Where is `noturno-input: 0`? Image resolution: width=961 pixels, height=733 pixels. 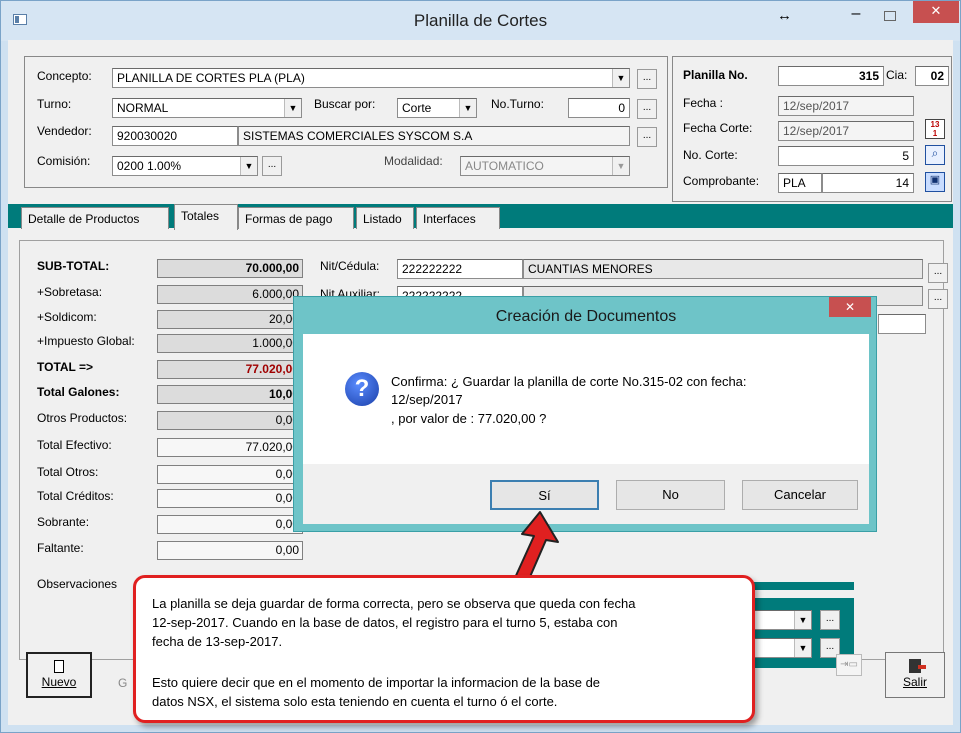
noturno-input: 0 is located at coordinates (599, 108).